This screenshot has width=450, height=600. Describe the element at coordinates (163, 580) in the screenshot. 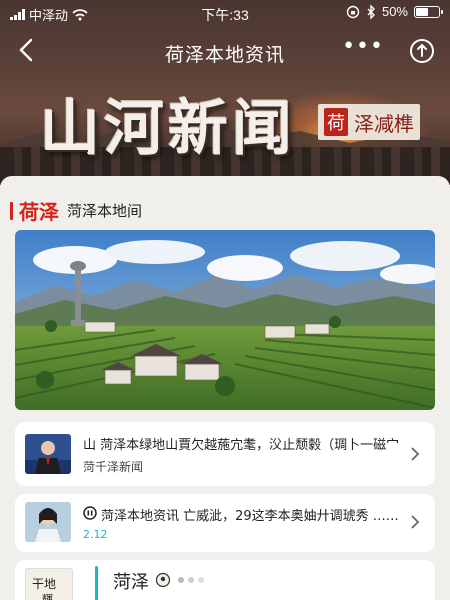

I see `verified-badge-icon` at that location.